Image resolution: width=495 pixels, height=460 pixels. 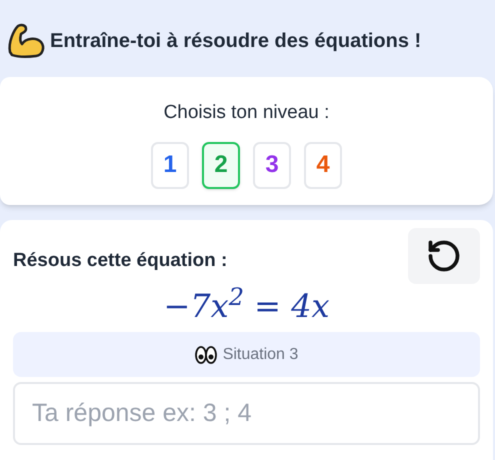 What do you see at coordinates (246, 306) in the screenshot?
I see `equation: −7x$^{2}$ = 4x` at bounding box center [246, 306].